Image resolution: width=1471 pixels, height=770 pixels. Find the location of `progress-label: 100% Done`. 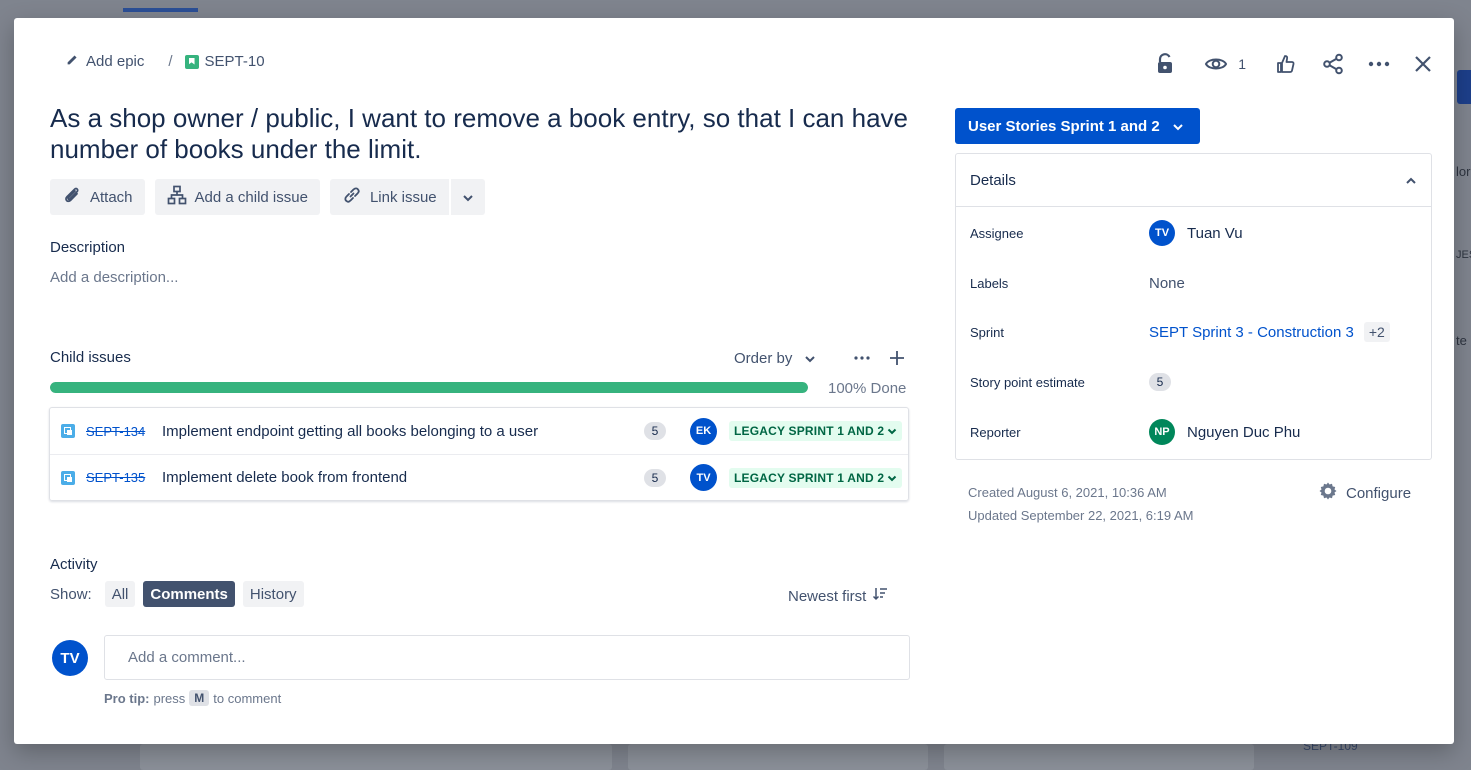

progress-label: 100% Done is located at coordinates (867, 388).